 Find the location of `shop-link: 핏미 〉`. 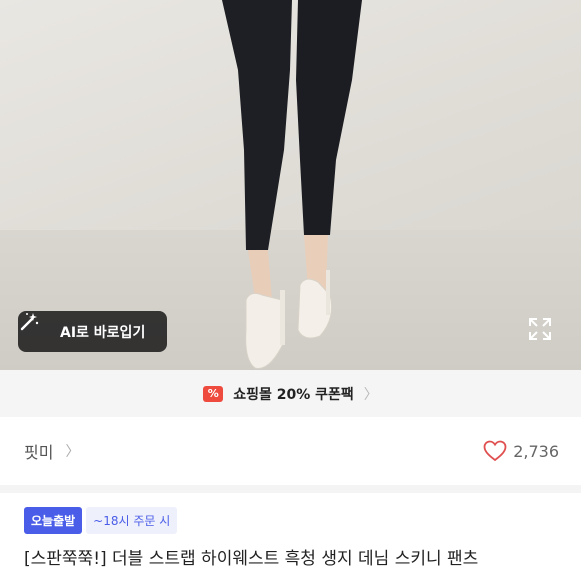

shop-link: 핏미 〉 is located at coordinates (51, 451).